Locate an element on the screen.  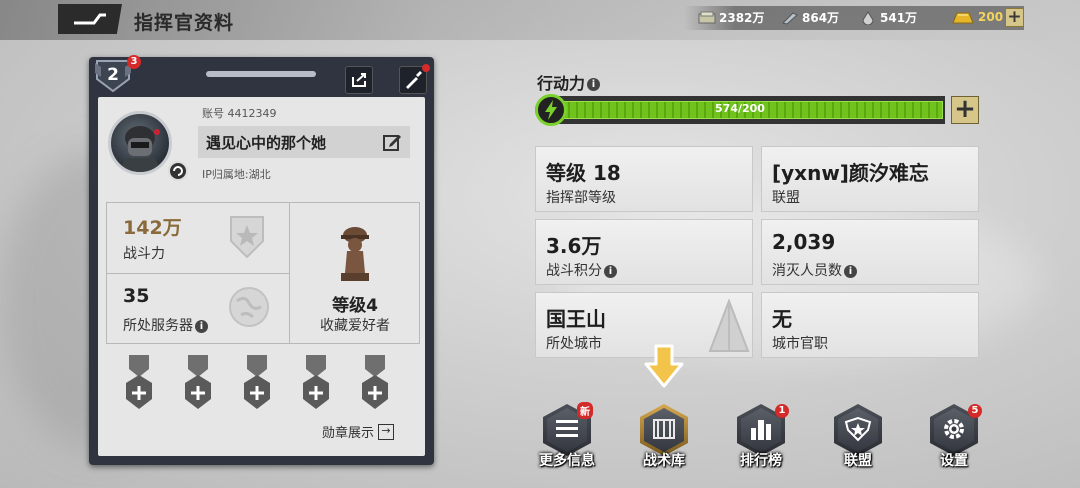
resource-value: 200 is located at coordinates (991, 17).